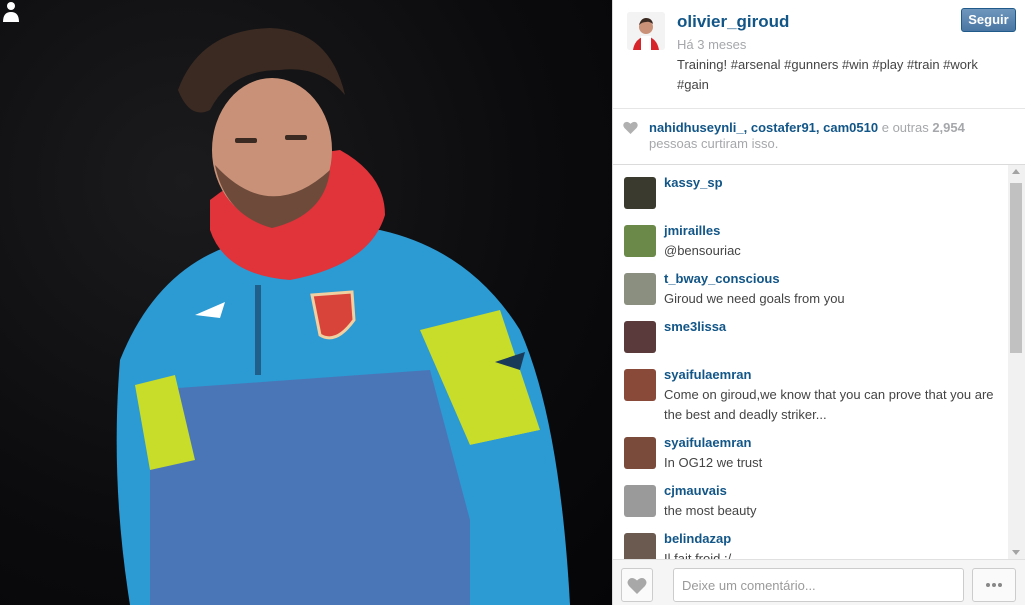 This screenshot has width=1025, height=605. I want to click on comment-username: belindazap, so click(697, 538).